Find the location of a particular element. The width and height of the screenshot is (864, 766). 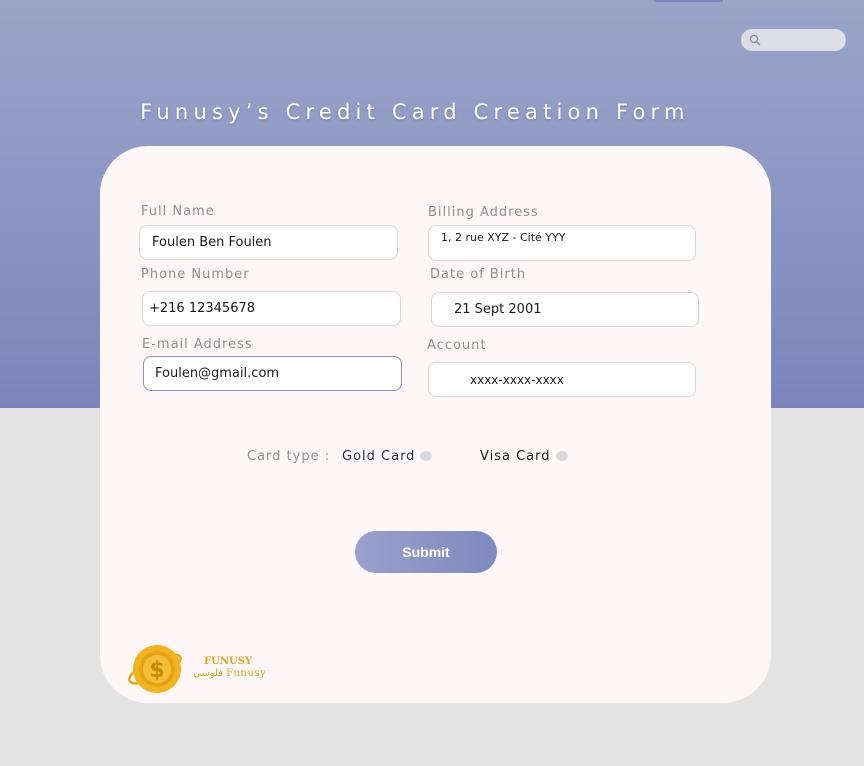

date-of-birth-field: 21 Sept 2001 is located at coordinates (565, 309).